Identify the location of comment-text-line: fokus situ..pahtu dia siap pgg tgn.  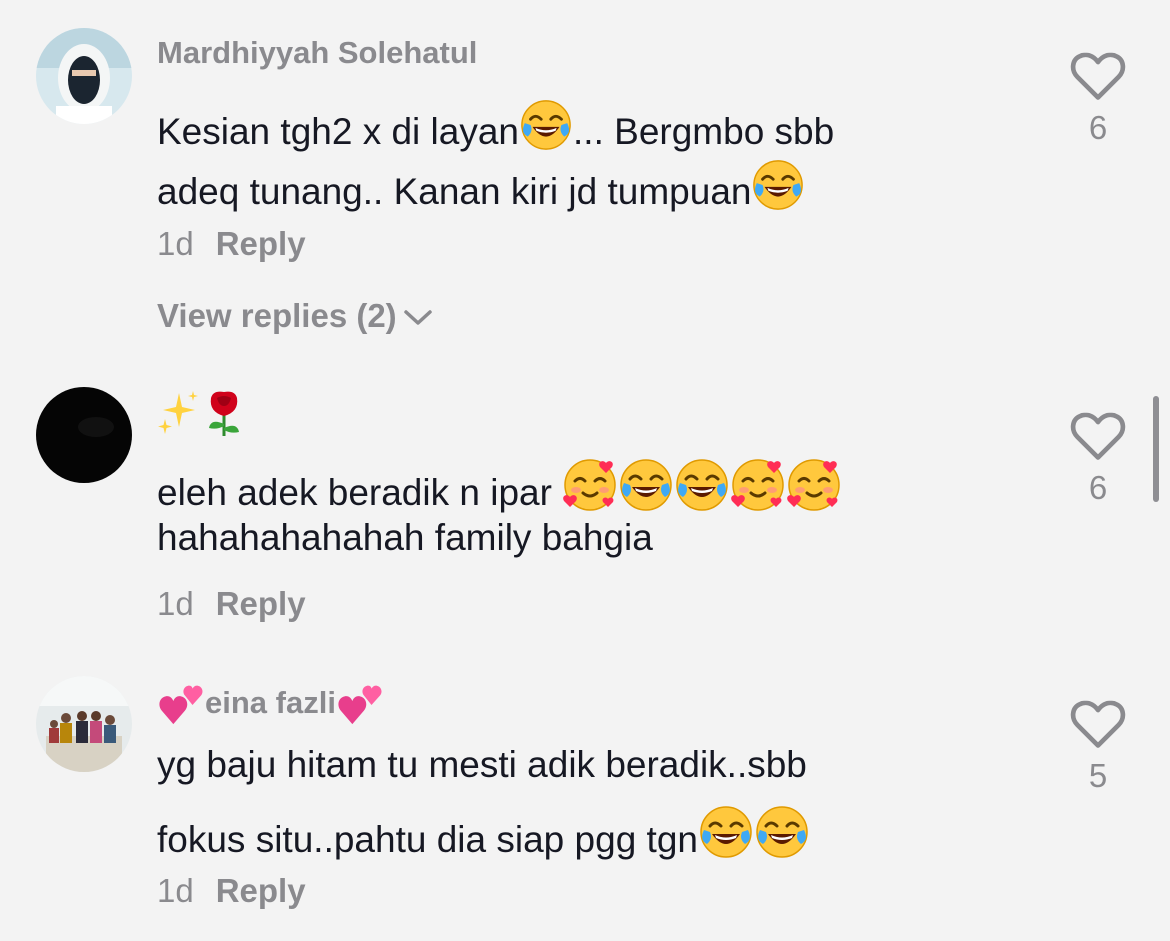
(483, 833).